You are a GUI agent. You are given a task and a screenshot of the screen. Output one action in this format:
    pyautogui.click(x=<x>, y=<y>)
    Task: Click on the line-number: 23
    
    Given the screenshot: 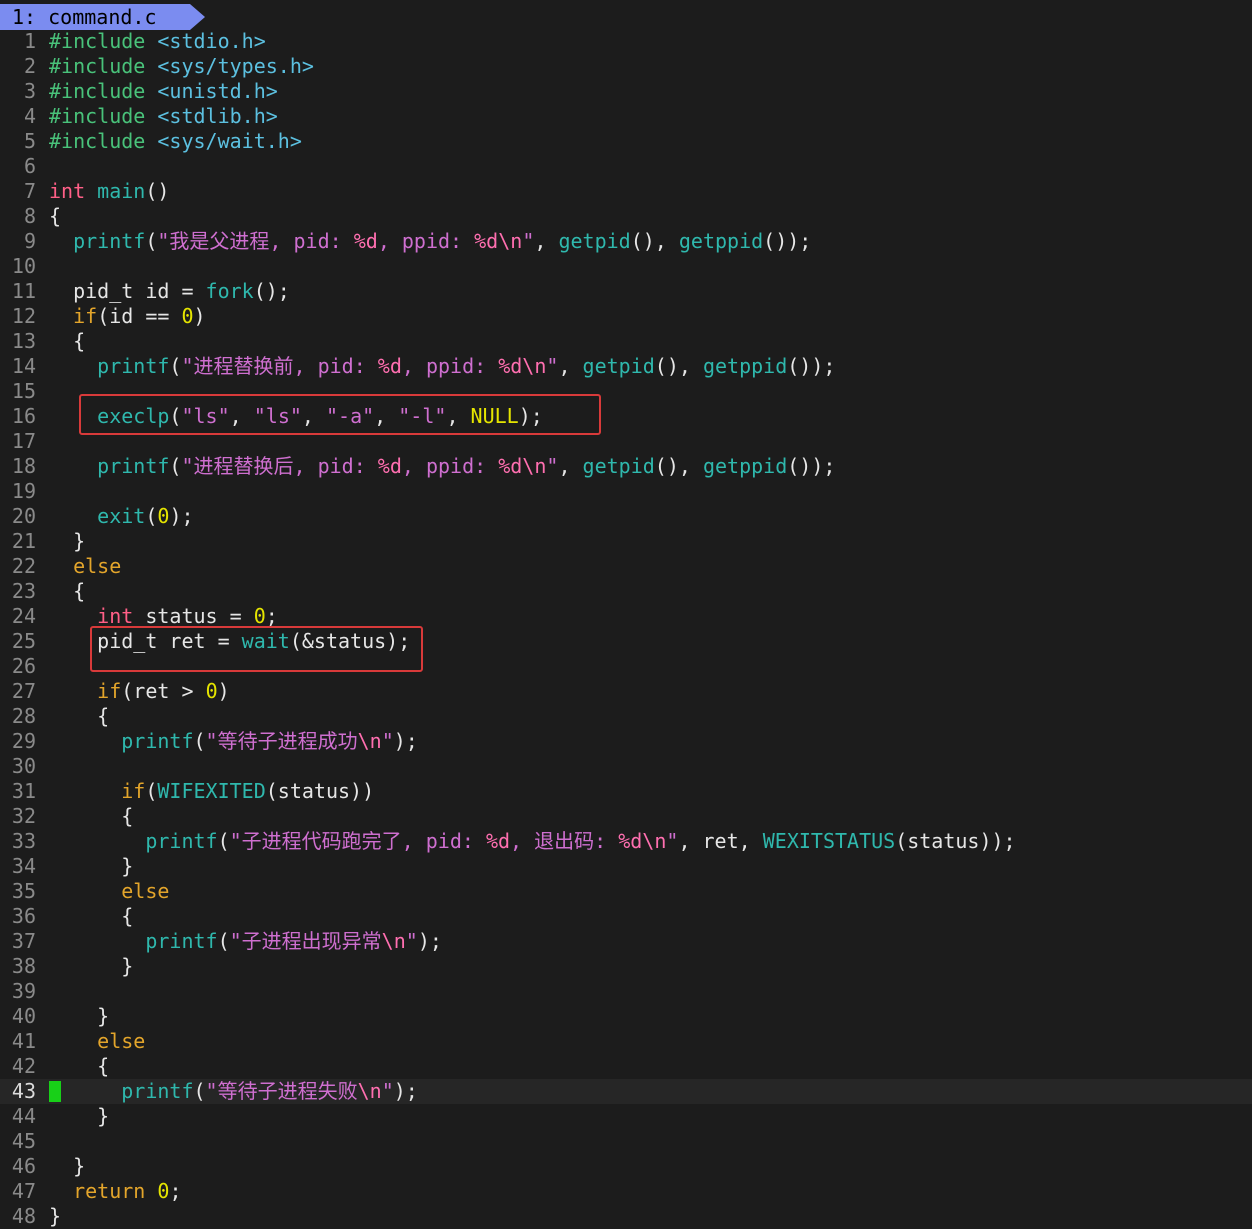 What is the action you would take?
    pyautogui.click(x=23, y=591)
    